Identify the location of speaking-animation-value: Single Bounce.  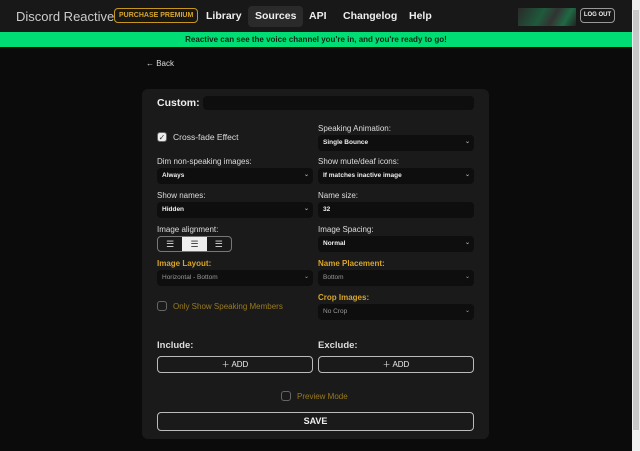
(346, 142).